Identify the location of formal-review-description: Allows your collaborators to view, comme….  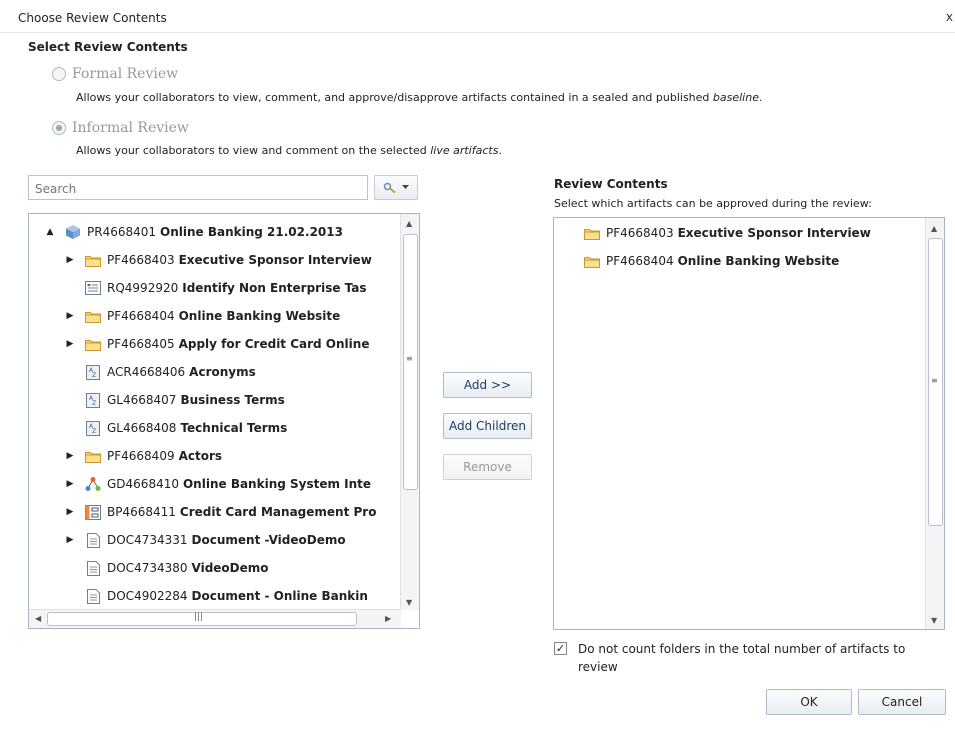
(419, 97).